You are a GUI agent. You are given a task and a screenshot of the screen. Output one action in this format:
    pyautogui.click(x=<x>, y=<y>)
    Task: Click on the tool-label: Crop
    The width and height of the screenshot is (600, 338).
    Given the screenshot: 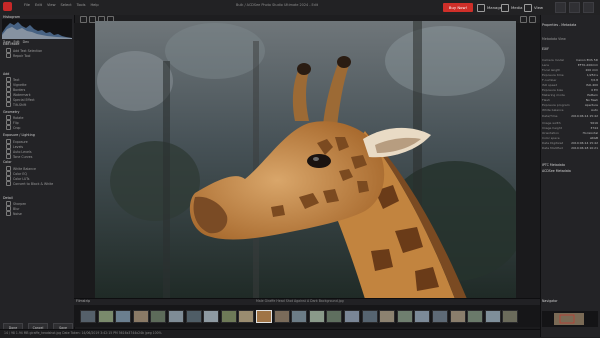 What is the action you would take?
    pyautogui.click(x=17, y=127)
    